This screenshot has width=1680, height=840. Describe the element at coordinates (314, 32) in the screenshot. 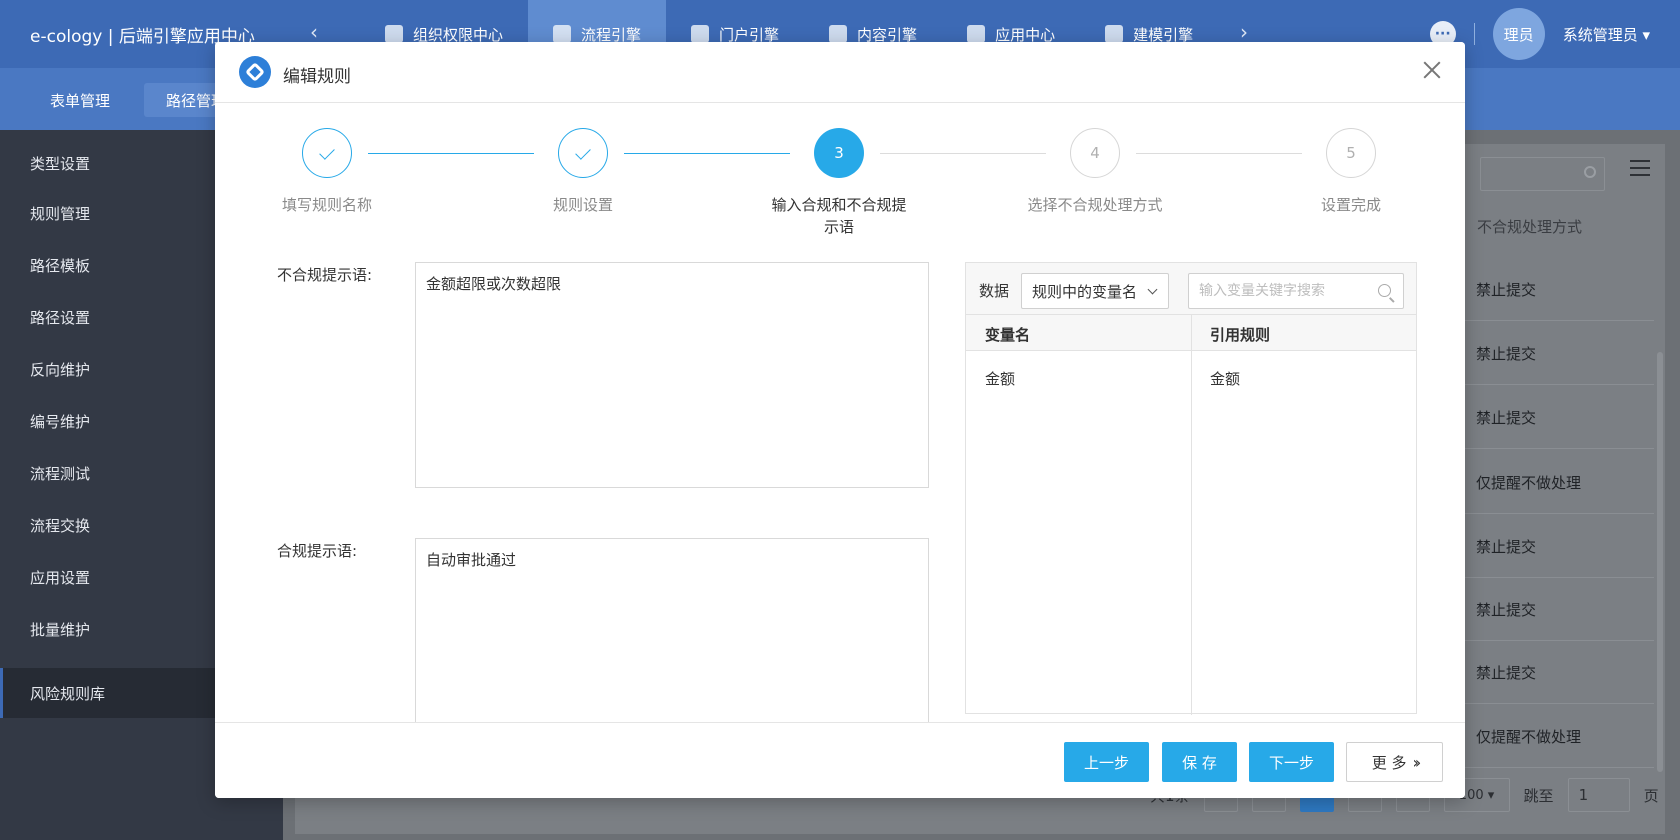

I see `nav-prev-icon: ‹` at that location.